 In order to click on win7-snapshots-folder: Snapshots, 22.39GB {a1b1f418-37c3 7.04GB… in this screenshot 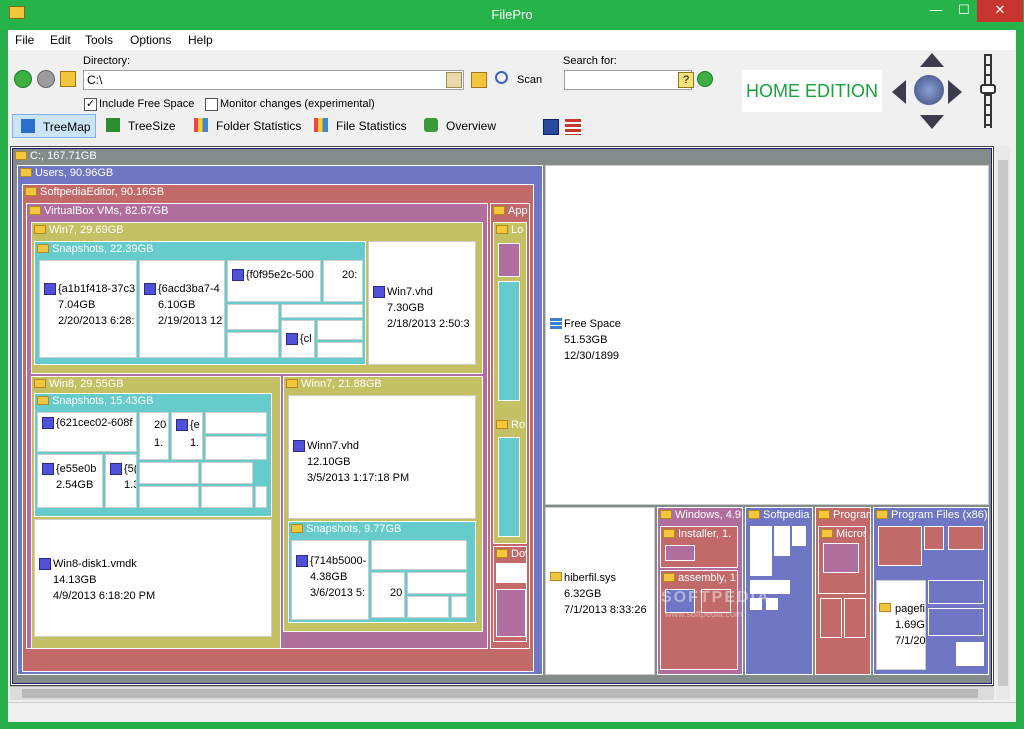, I will do `click(200, 303)`.